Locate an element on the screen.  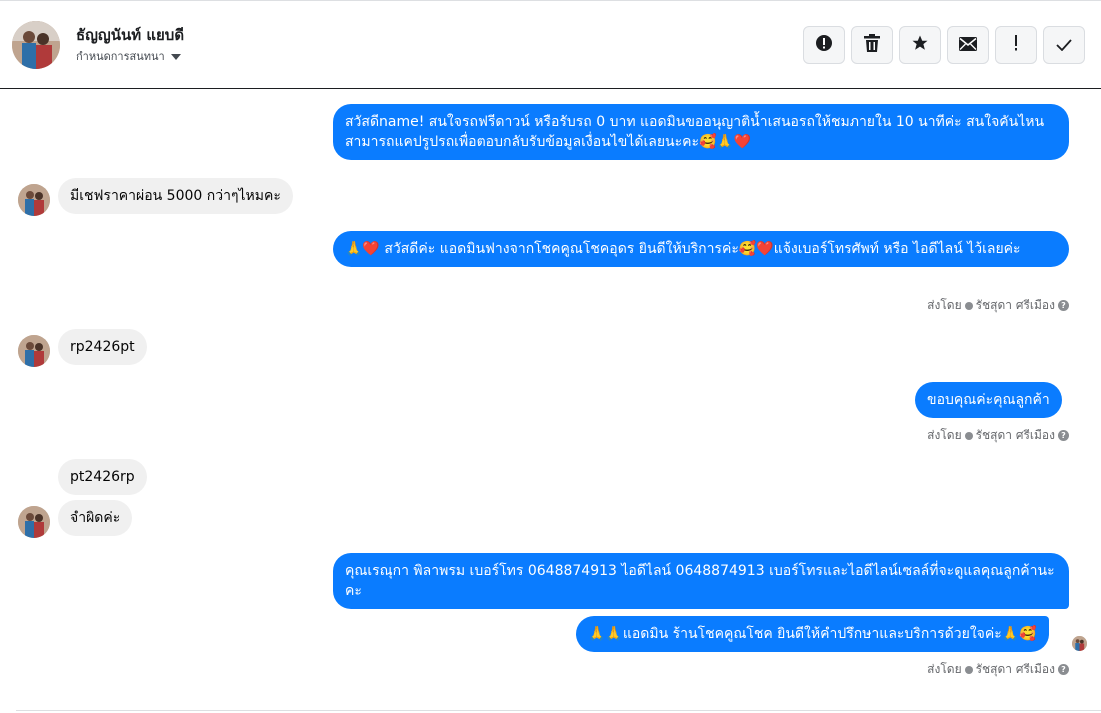
incoming-message: มีเชฟราคาผ่อน 5000 กว่าๆไหมคะ is located at coordinates (175, 196).